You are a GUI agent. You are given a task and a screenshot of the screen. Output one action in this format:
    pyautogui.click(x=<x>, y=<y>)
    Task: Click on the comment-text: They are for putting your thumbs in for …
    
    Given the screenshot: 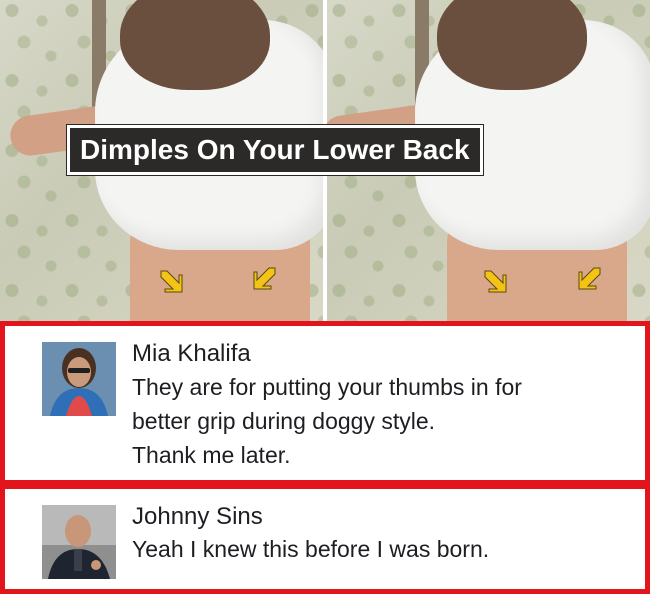 What is the action you would take?
    pyautogui.click(x=327, y=421)
    